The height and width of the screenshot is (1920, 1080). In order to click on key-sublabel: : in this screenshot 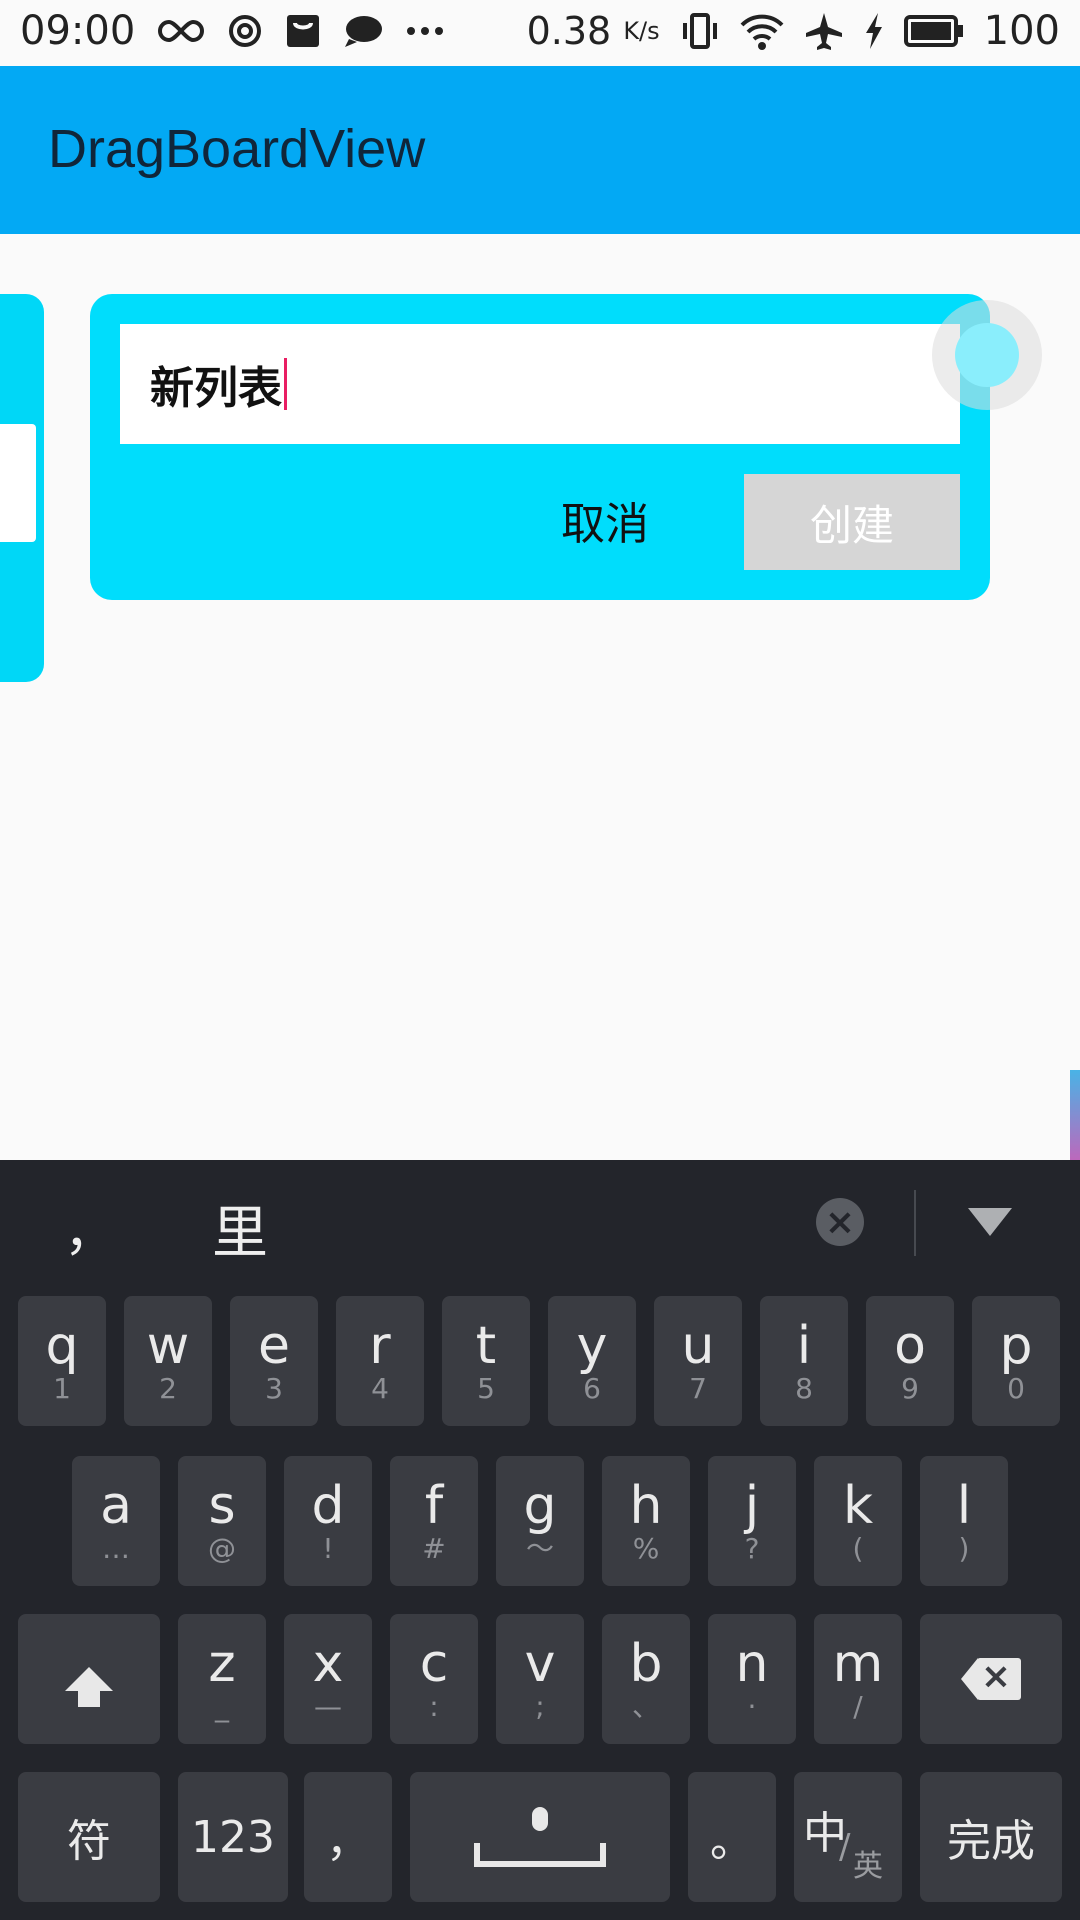, I will do `click(434, 1706)`.